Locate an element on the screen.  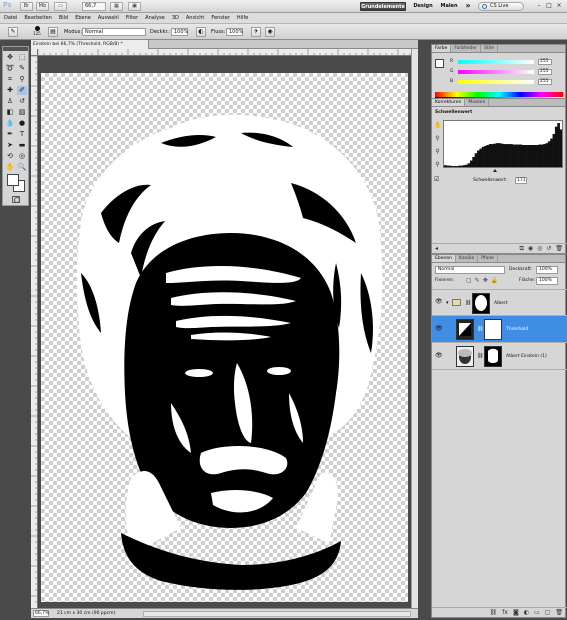
blue-slider: B 255 is located at coordinates (507, 82).